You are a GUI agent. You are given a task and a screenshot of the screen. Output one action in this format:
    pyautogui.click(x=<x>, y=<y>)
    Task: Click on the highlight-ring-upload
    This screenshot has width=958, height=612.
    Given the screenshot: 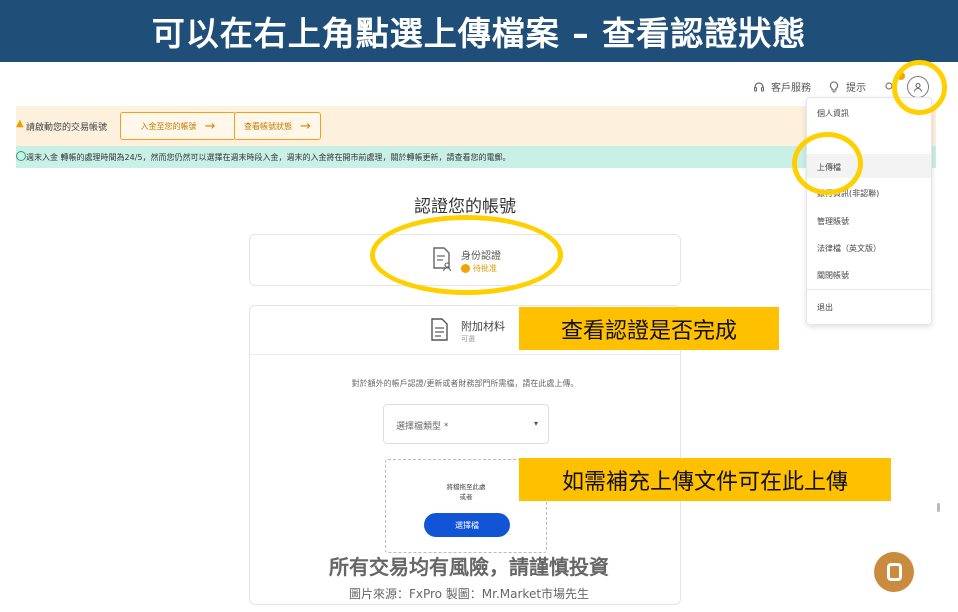 What is the action you would take?
    pyautogui.click(x=827, y=163)
    